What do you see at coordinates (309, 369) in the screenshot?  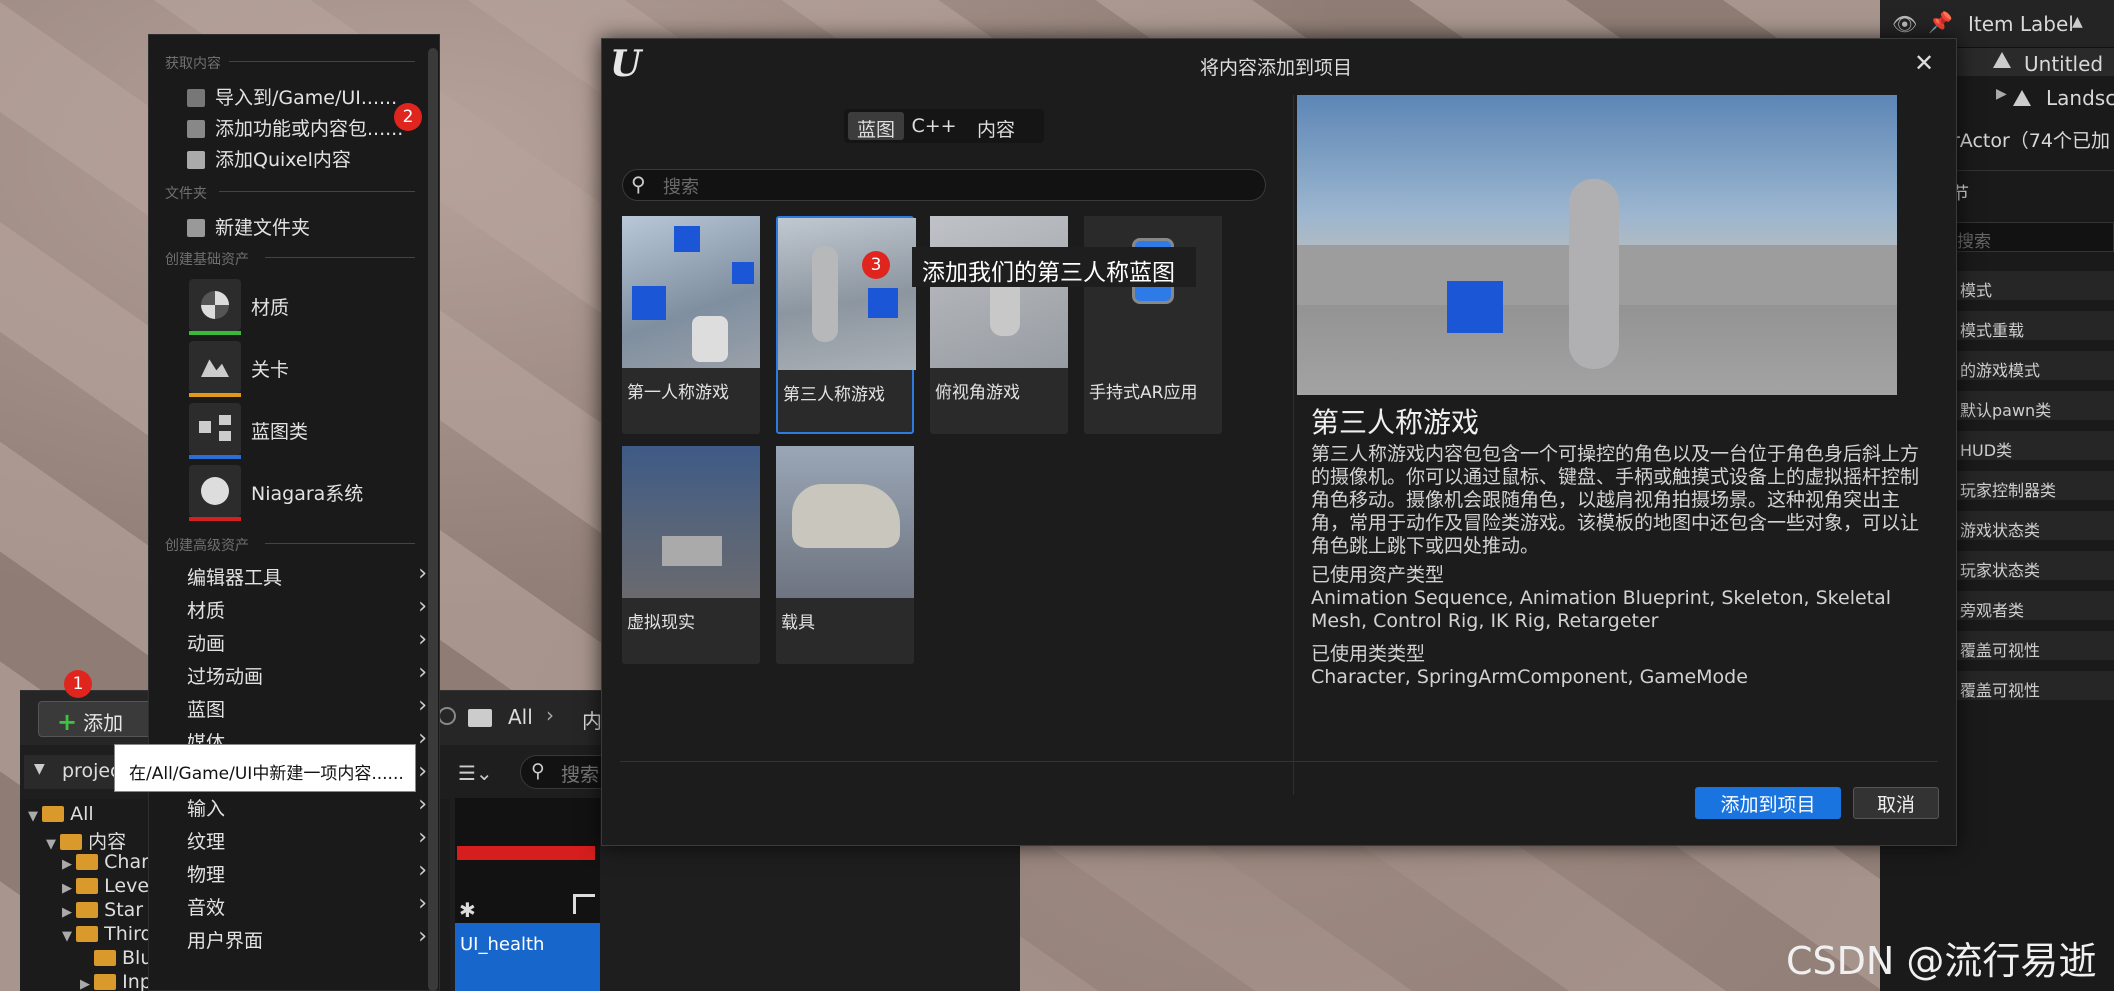 I see `menu-item-level: 关卡` at bounding box center [309, 369].